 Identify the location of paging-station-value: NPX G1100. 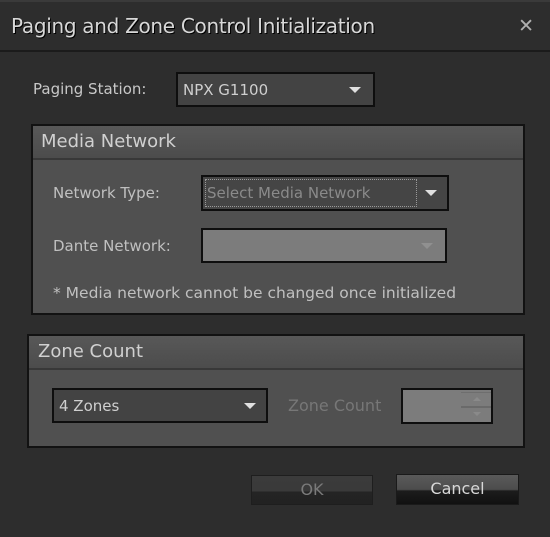
(226, 89).